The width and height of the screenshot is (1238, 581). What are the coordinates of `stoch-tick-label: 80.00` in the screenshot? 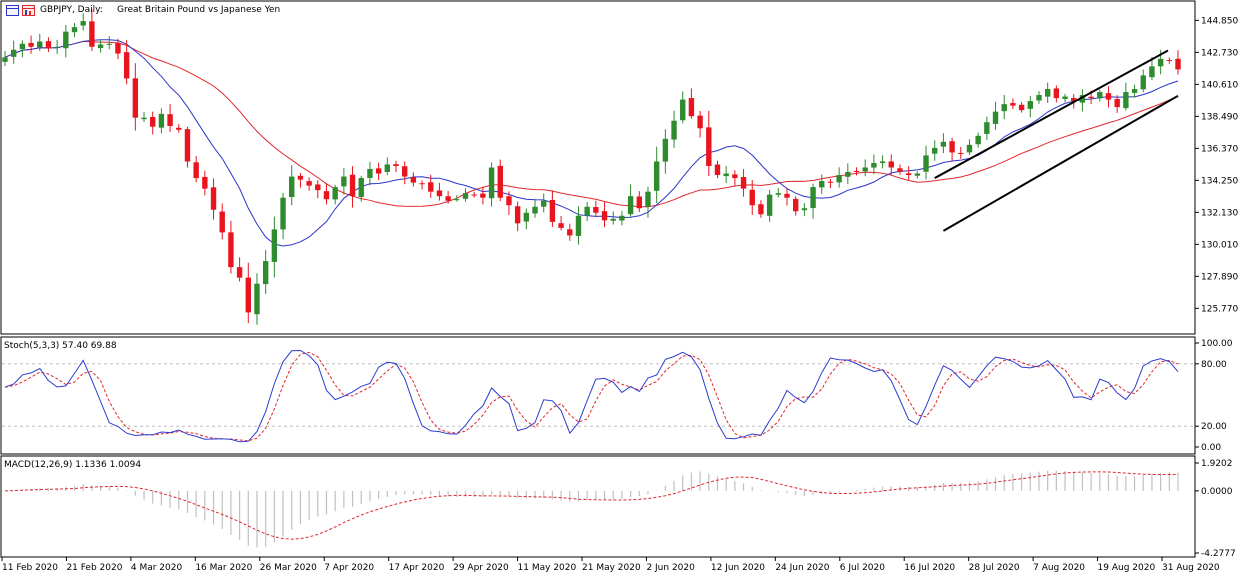 It's located at (1214, 365).